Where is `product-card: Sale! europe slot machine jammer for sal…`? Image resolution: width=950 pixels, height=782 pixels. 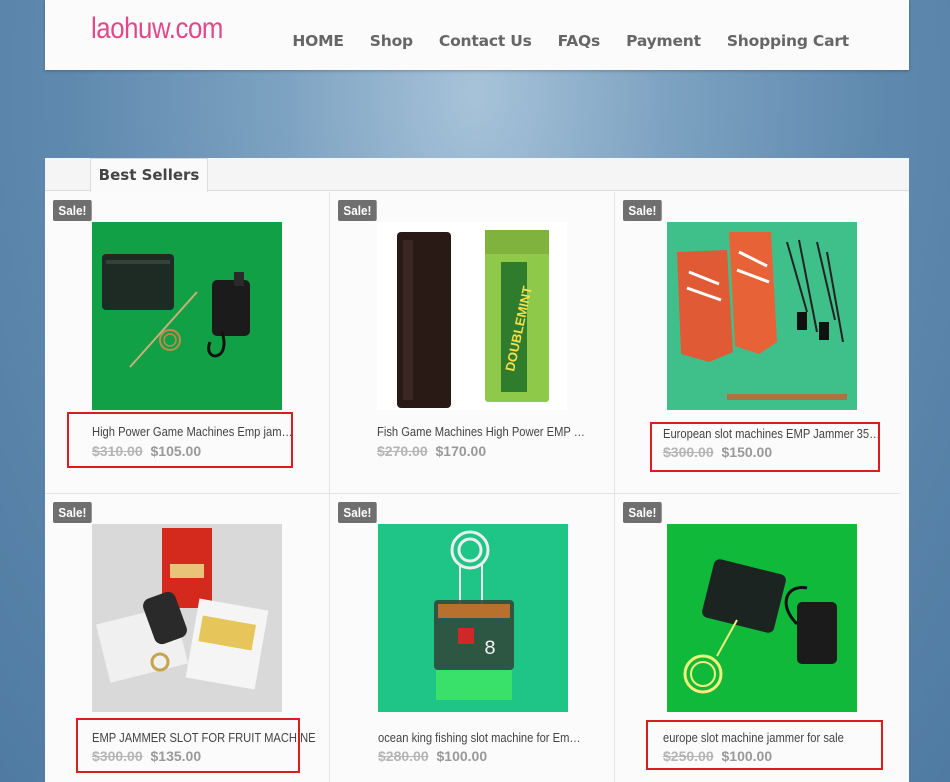
product-card: Sale! europe slot machine jammer for sal… is located at coordinates (757, 638).